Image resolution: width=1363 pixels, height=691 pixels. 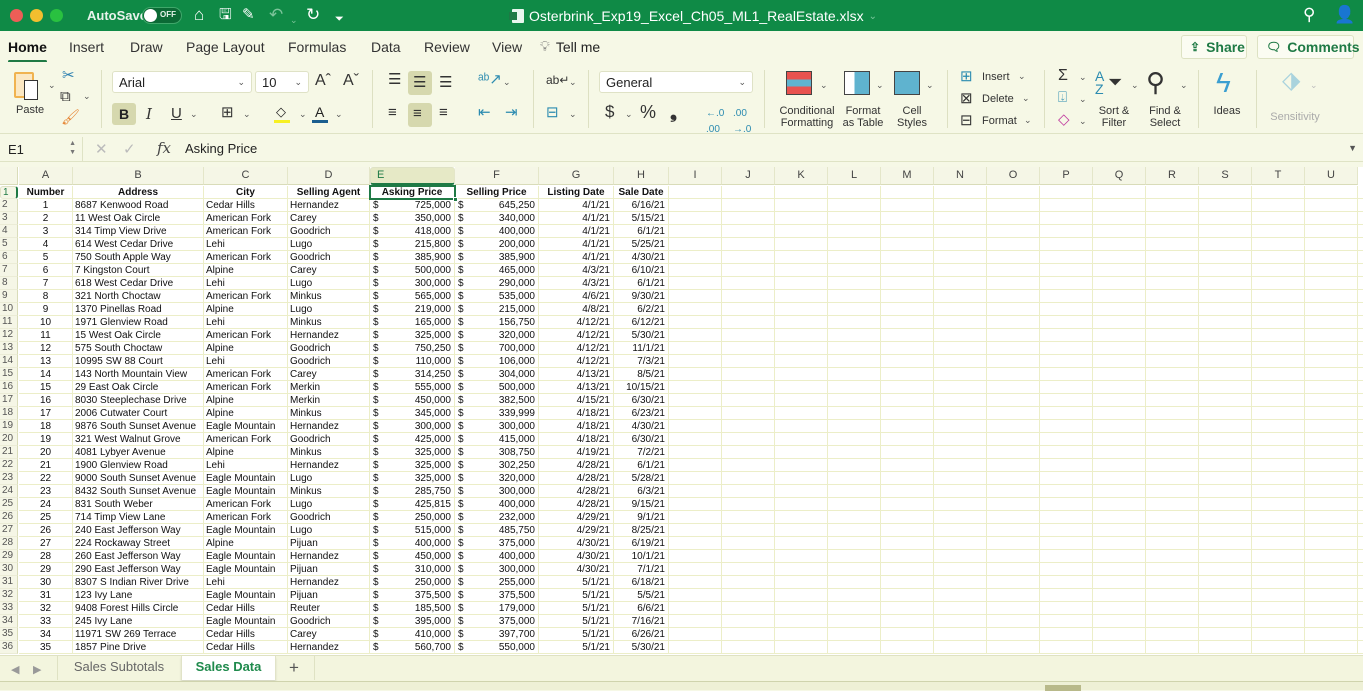 What do you see at coordinates (484, 113) in the screenshot?
I see `decrease-indent-icon: ⇤` at bounding box center [484, 113].